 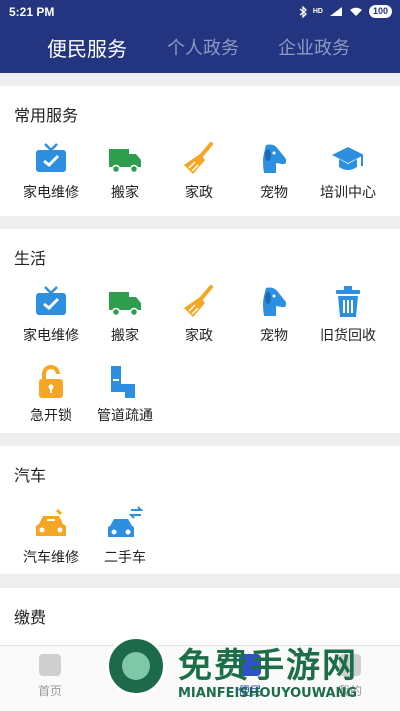 What do you see at coordinates (30, 258) in the screenshot?
I see `section-title: 生活` at bounding box center [30, 258].